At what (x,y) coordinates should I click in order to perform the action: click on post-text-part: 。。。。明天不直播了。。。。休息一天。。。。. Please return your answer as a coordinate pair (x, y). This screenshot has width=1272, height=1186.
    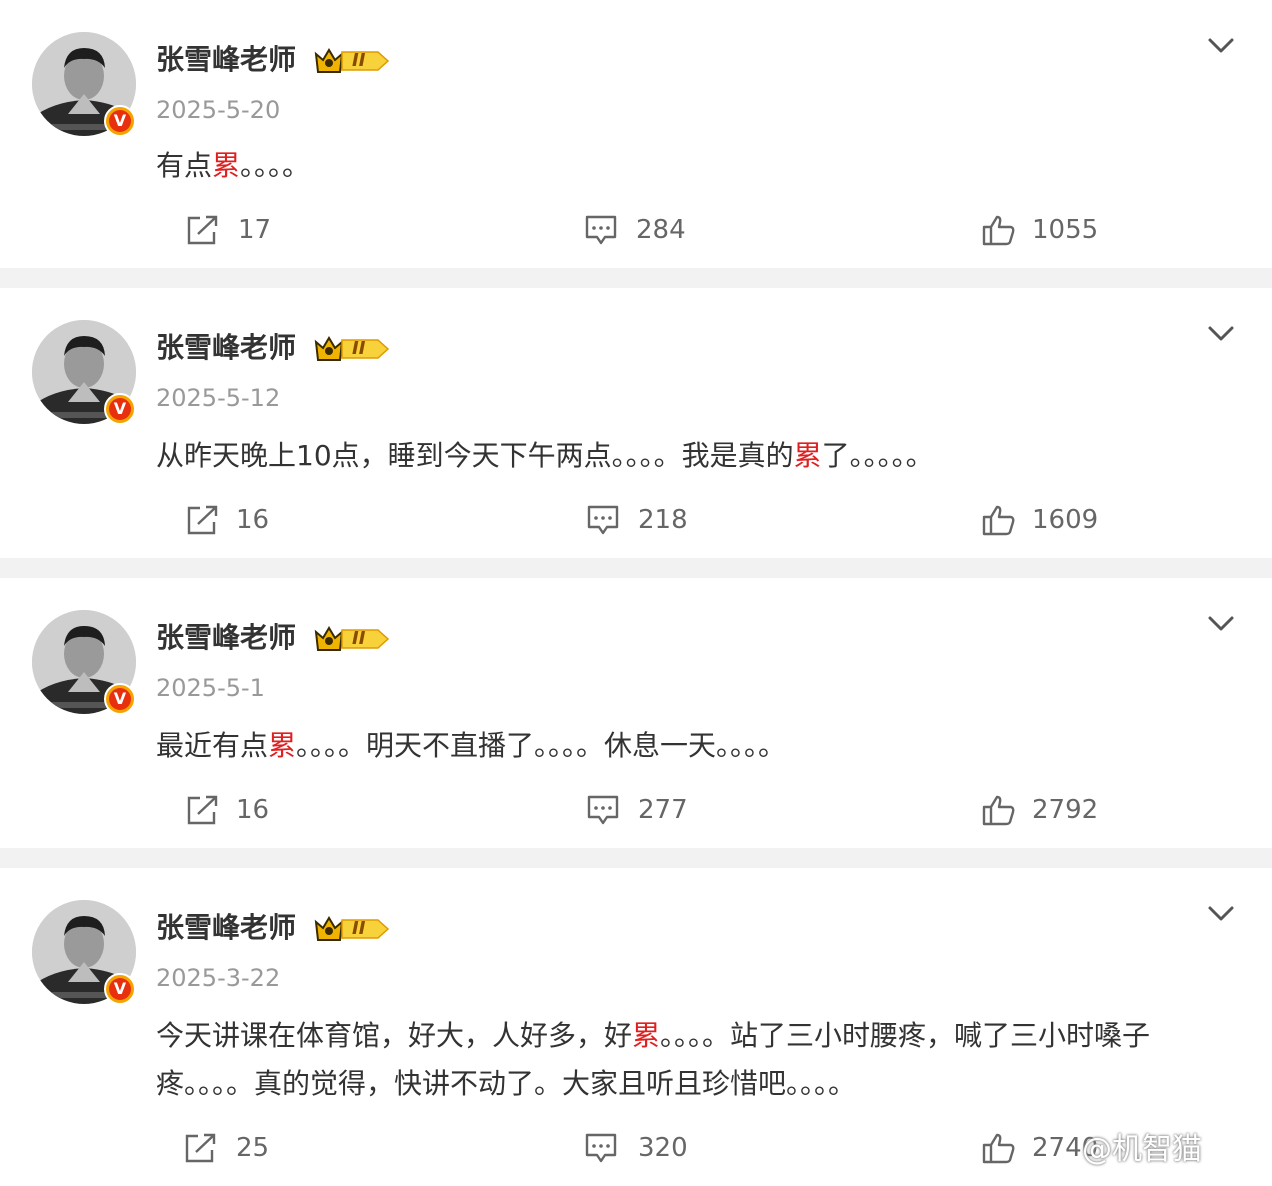
    Looking at the image, I should click on (541, 745).